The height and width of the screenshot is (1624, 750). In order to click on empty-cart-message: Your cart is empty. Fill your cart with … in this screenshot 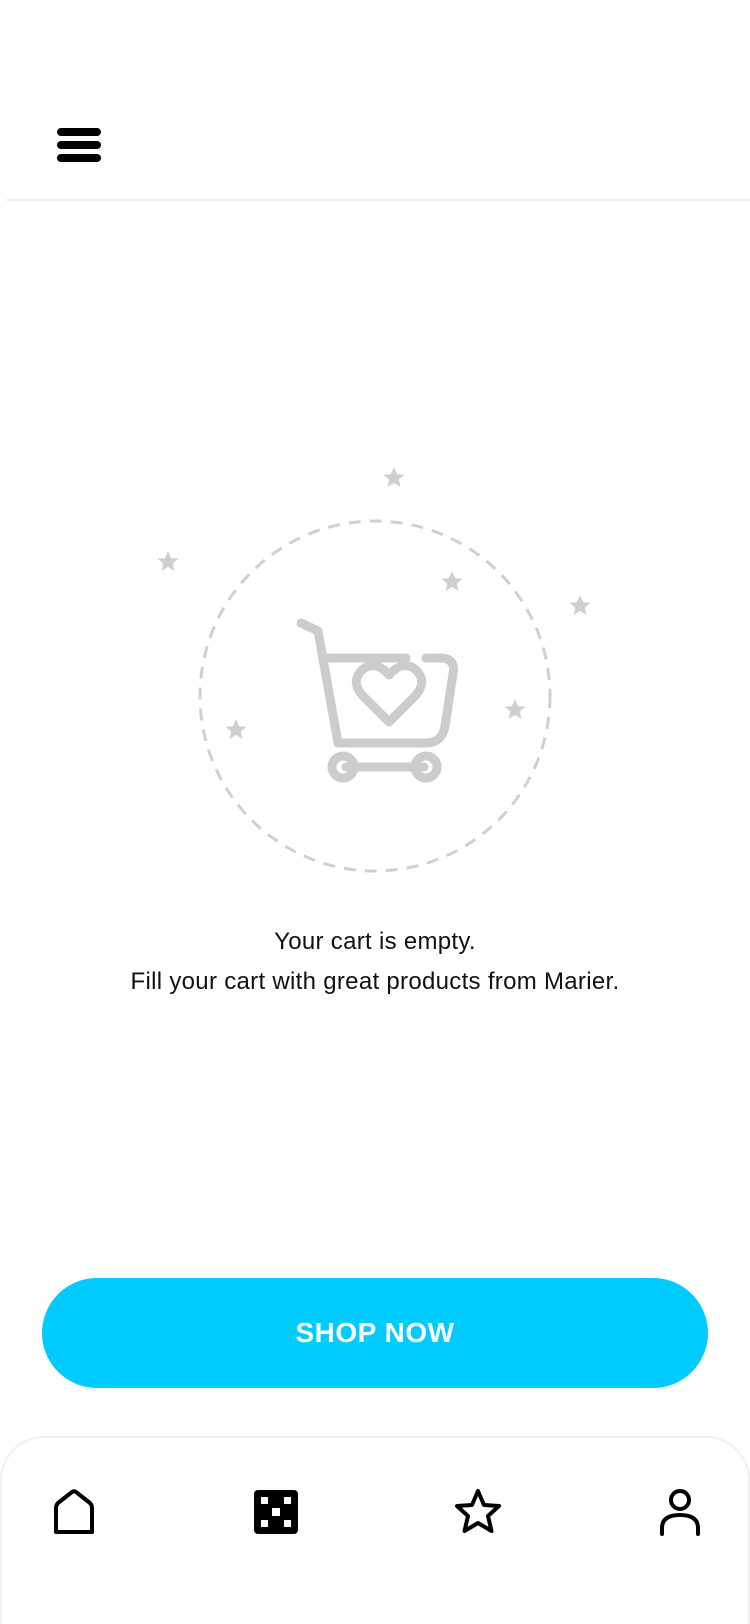, I will do `click(375, 962)`.